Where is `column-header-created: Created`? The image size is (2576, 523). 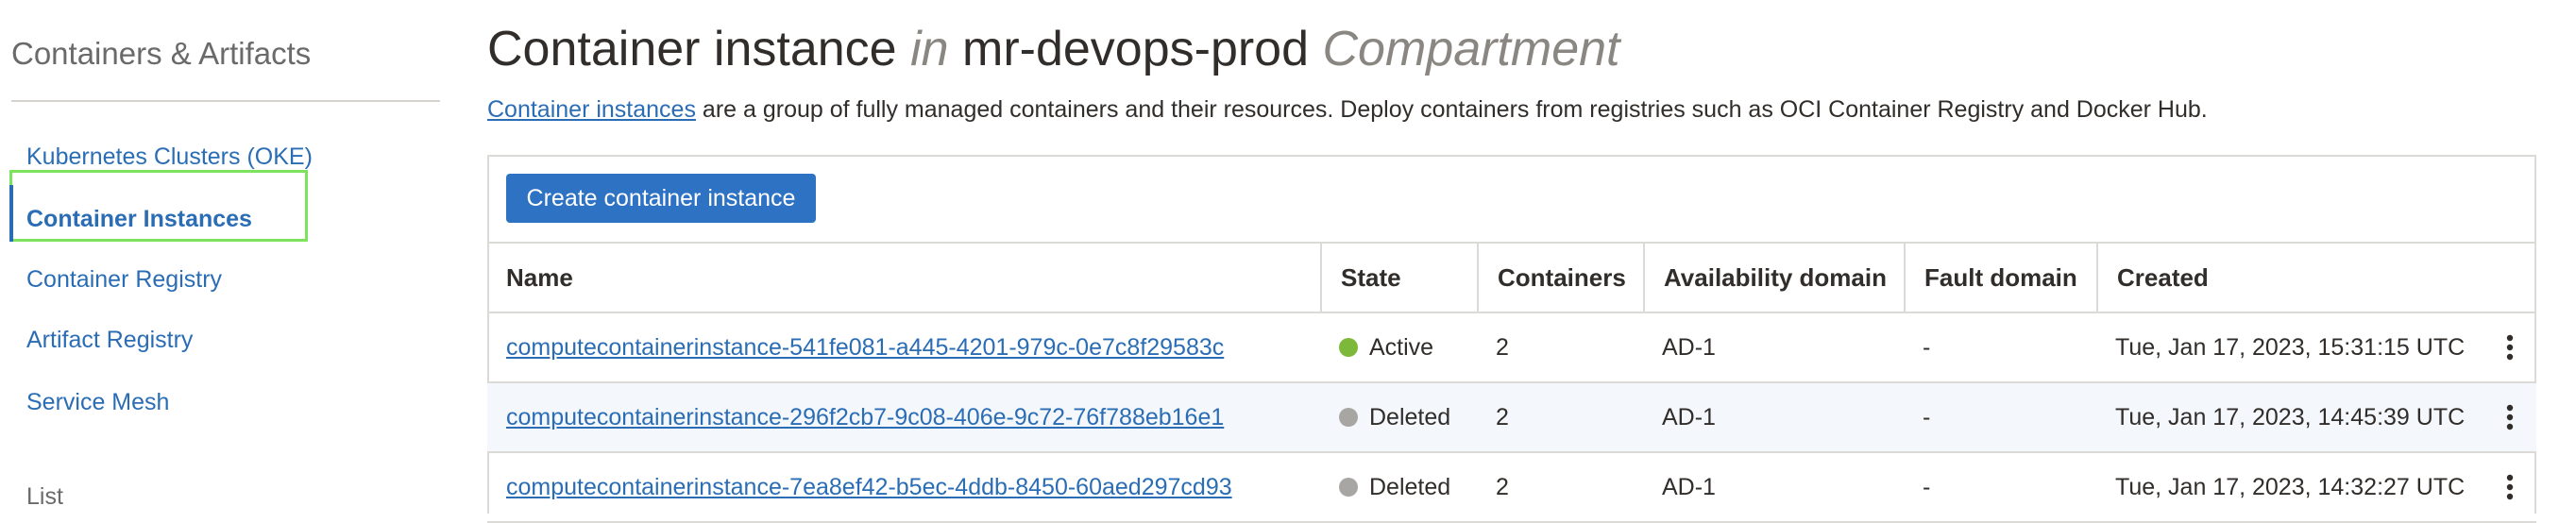
column-header-created: Created is located at coordinates (2316, 278).